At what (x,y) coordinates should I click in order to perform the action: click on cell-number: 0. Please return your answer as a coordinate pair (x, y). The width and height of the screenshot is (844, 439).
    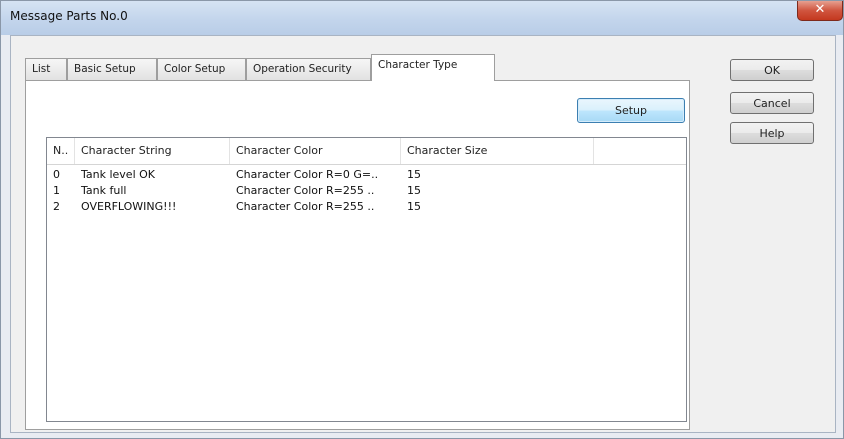
    Looking at the image, I should click on (56, 174).